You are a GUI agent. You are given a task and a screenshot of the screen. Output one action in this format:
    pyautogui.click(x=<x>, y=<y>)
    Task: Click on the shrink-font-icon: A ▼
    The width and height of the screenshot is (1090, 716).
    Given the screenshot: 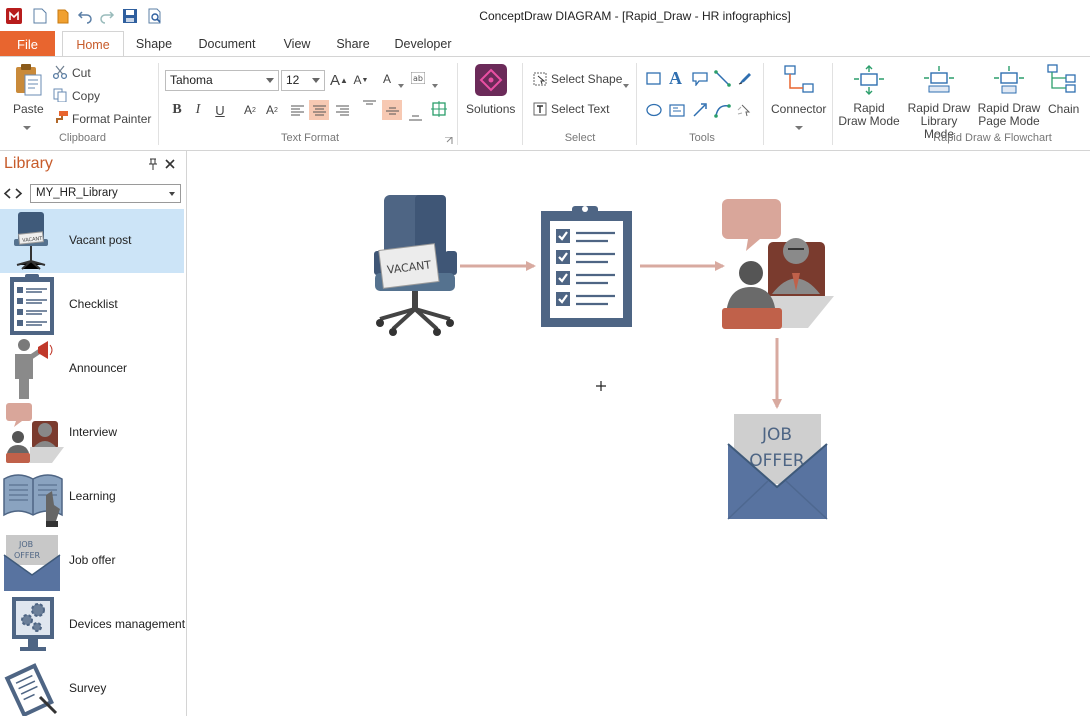 What is the action you would take?
    pyautogui.click(x=361, y=80)
    